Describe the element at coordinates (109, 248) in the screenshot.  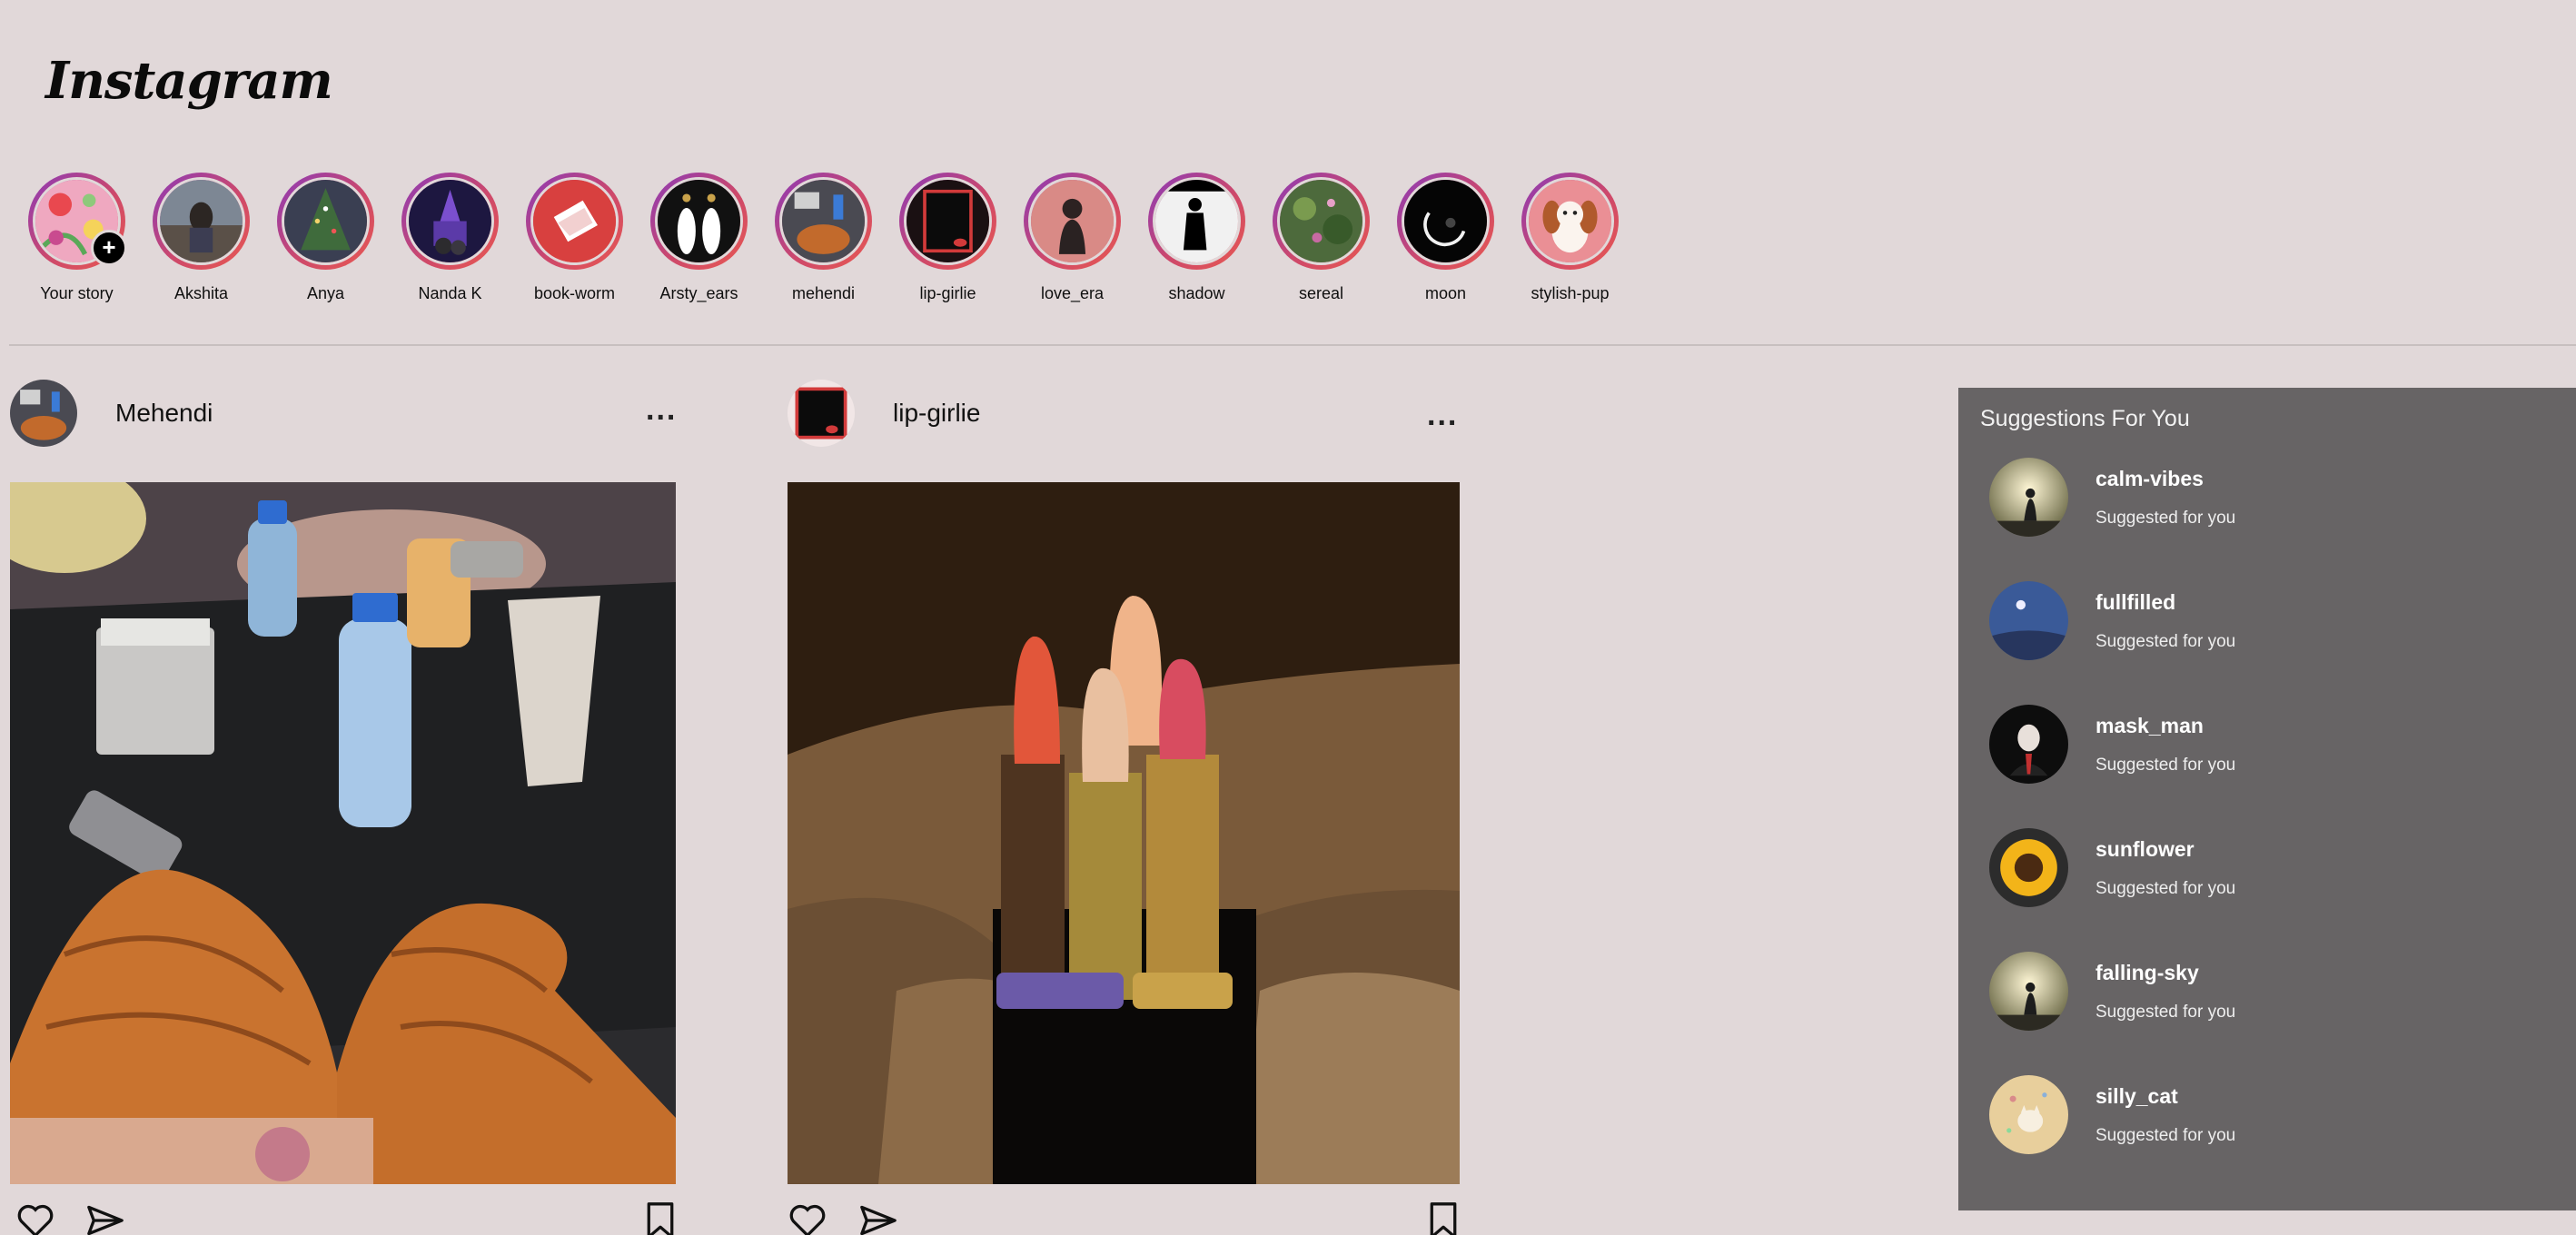
I see `add-story-icon: +` at that location.